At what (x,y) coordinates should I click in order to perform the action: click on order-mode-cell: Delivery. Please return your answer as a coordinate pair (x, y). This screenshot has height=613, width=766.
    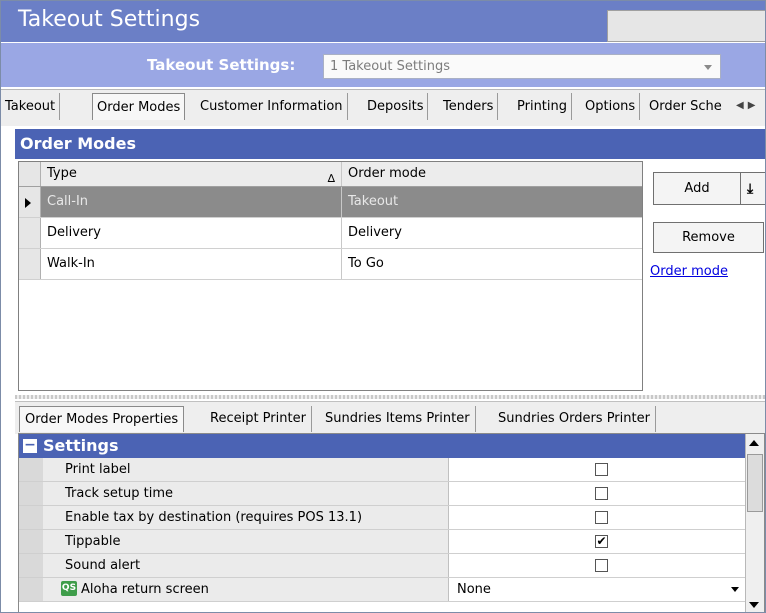
    Looking at the image, I should click on (492, 233).